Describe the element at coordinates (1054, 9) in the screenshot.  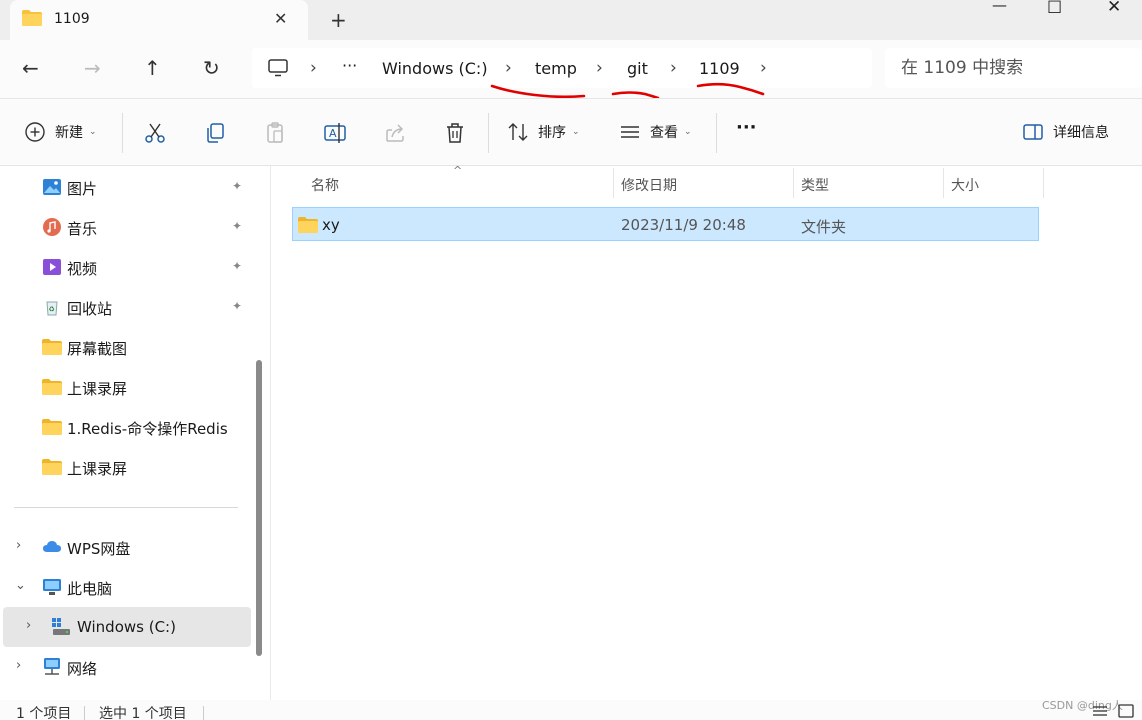
I see `maximize-button: ☐` at that location.